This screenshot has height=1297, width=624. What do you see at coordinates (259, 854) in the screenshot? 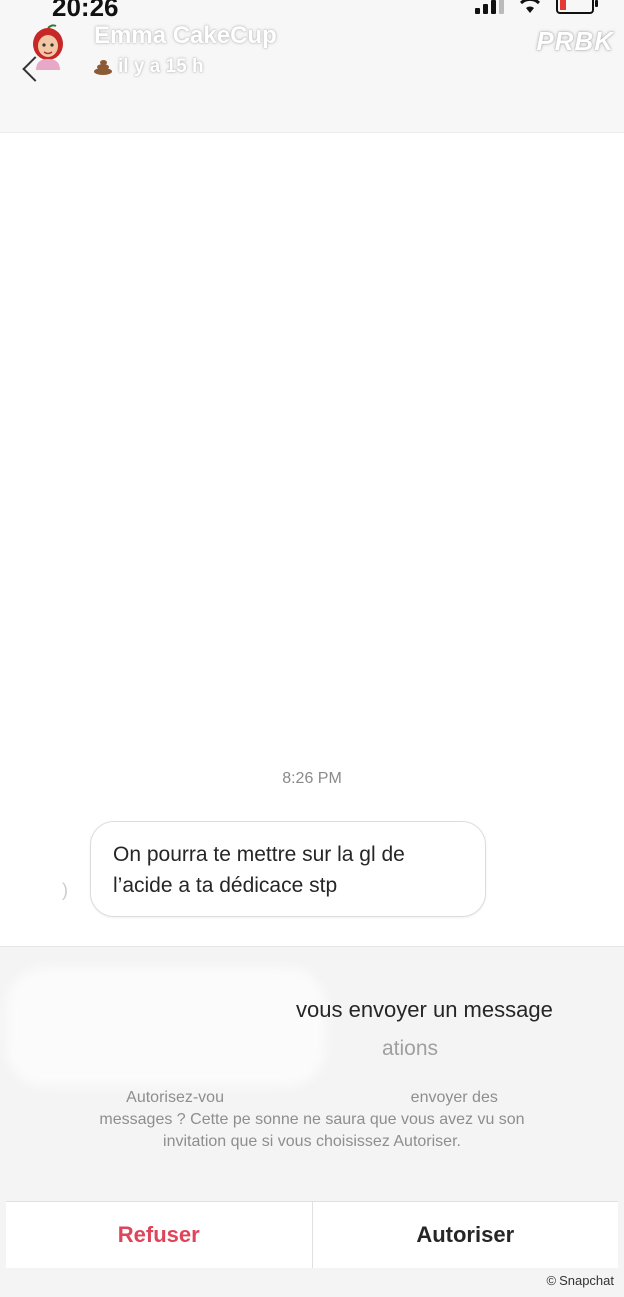
I see `message-line-1: On pourra te mettre sur la gl de` at bounding box center [259, 854].